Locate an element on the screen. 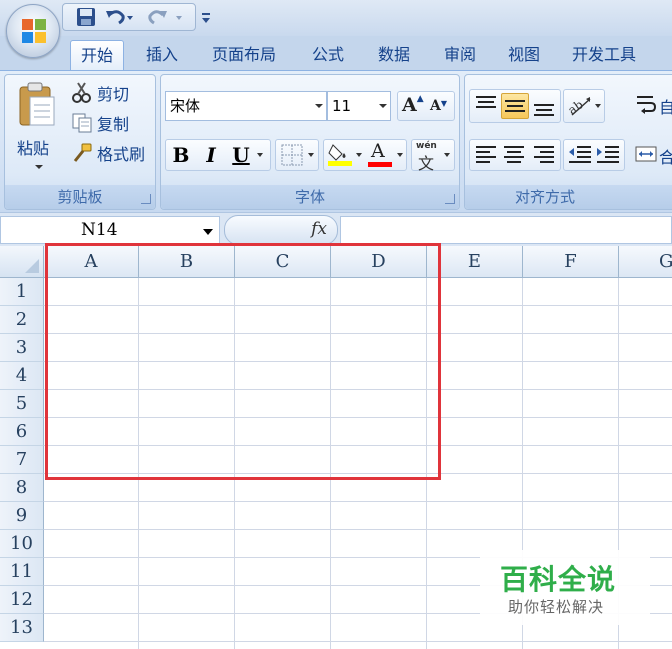  tab-home: 开始 is located at coordinates (97, 55).